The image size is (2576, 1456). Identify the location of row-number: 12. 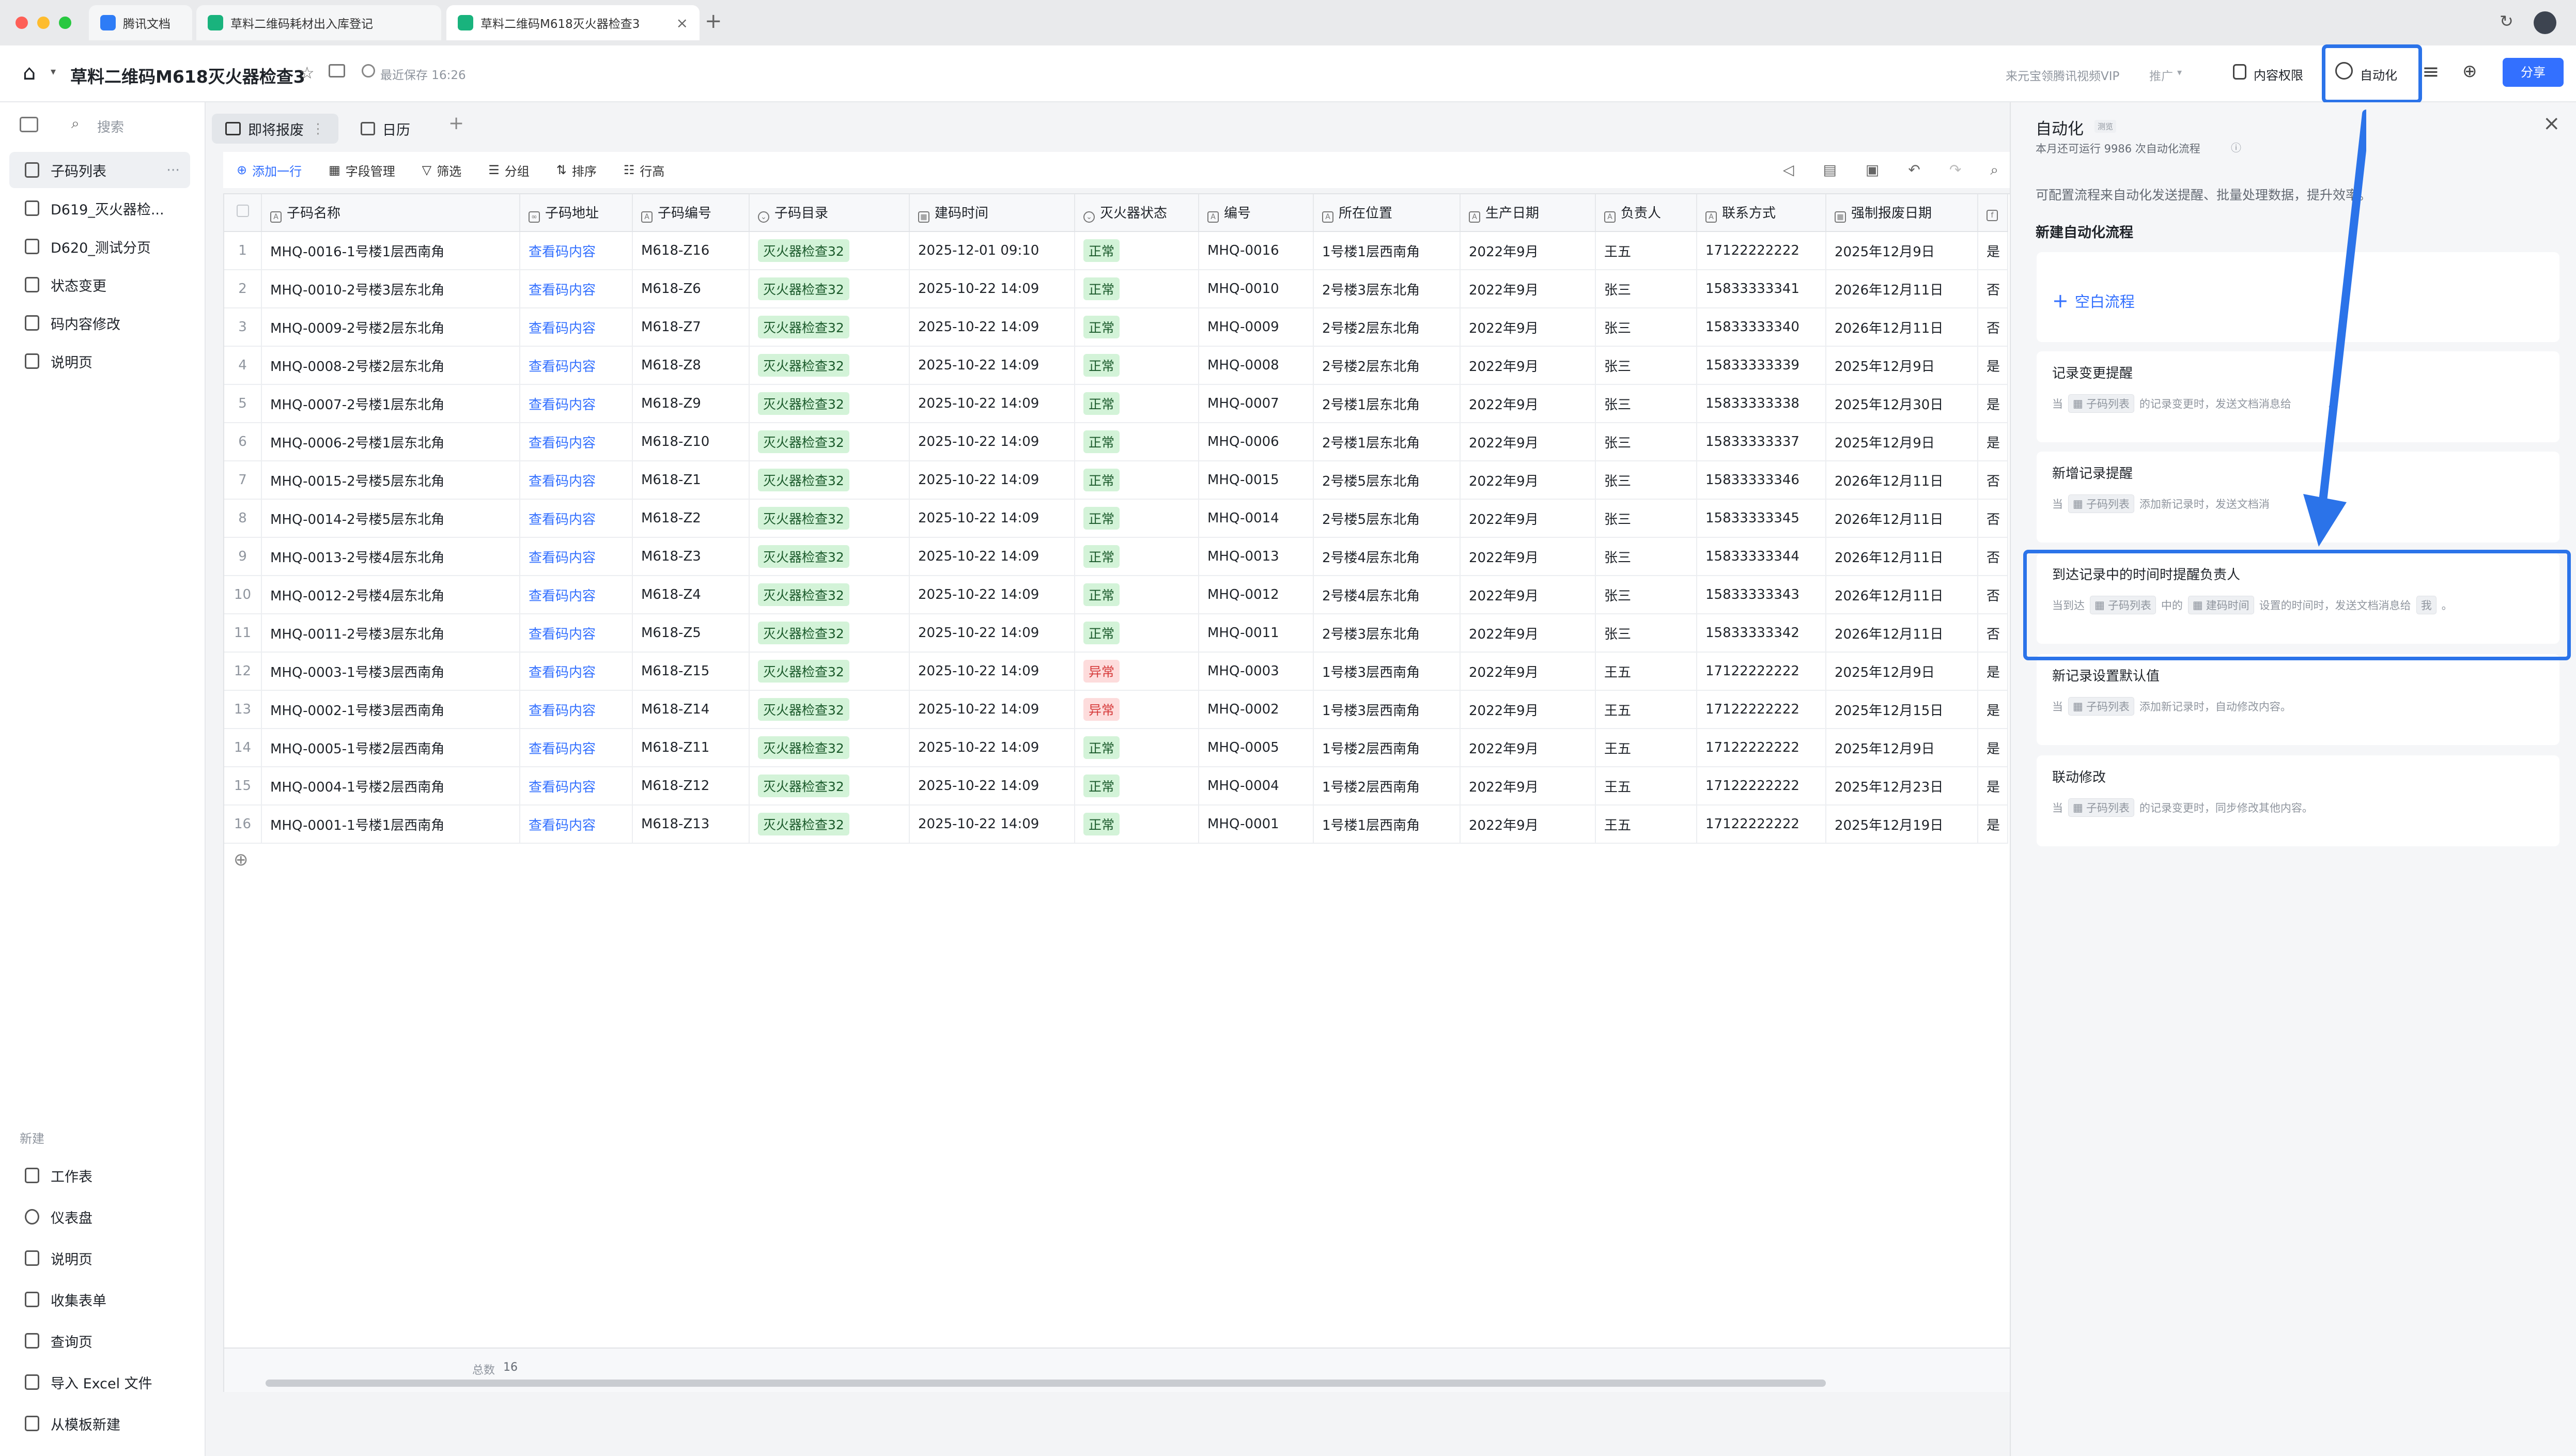
(243, 671).